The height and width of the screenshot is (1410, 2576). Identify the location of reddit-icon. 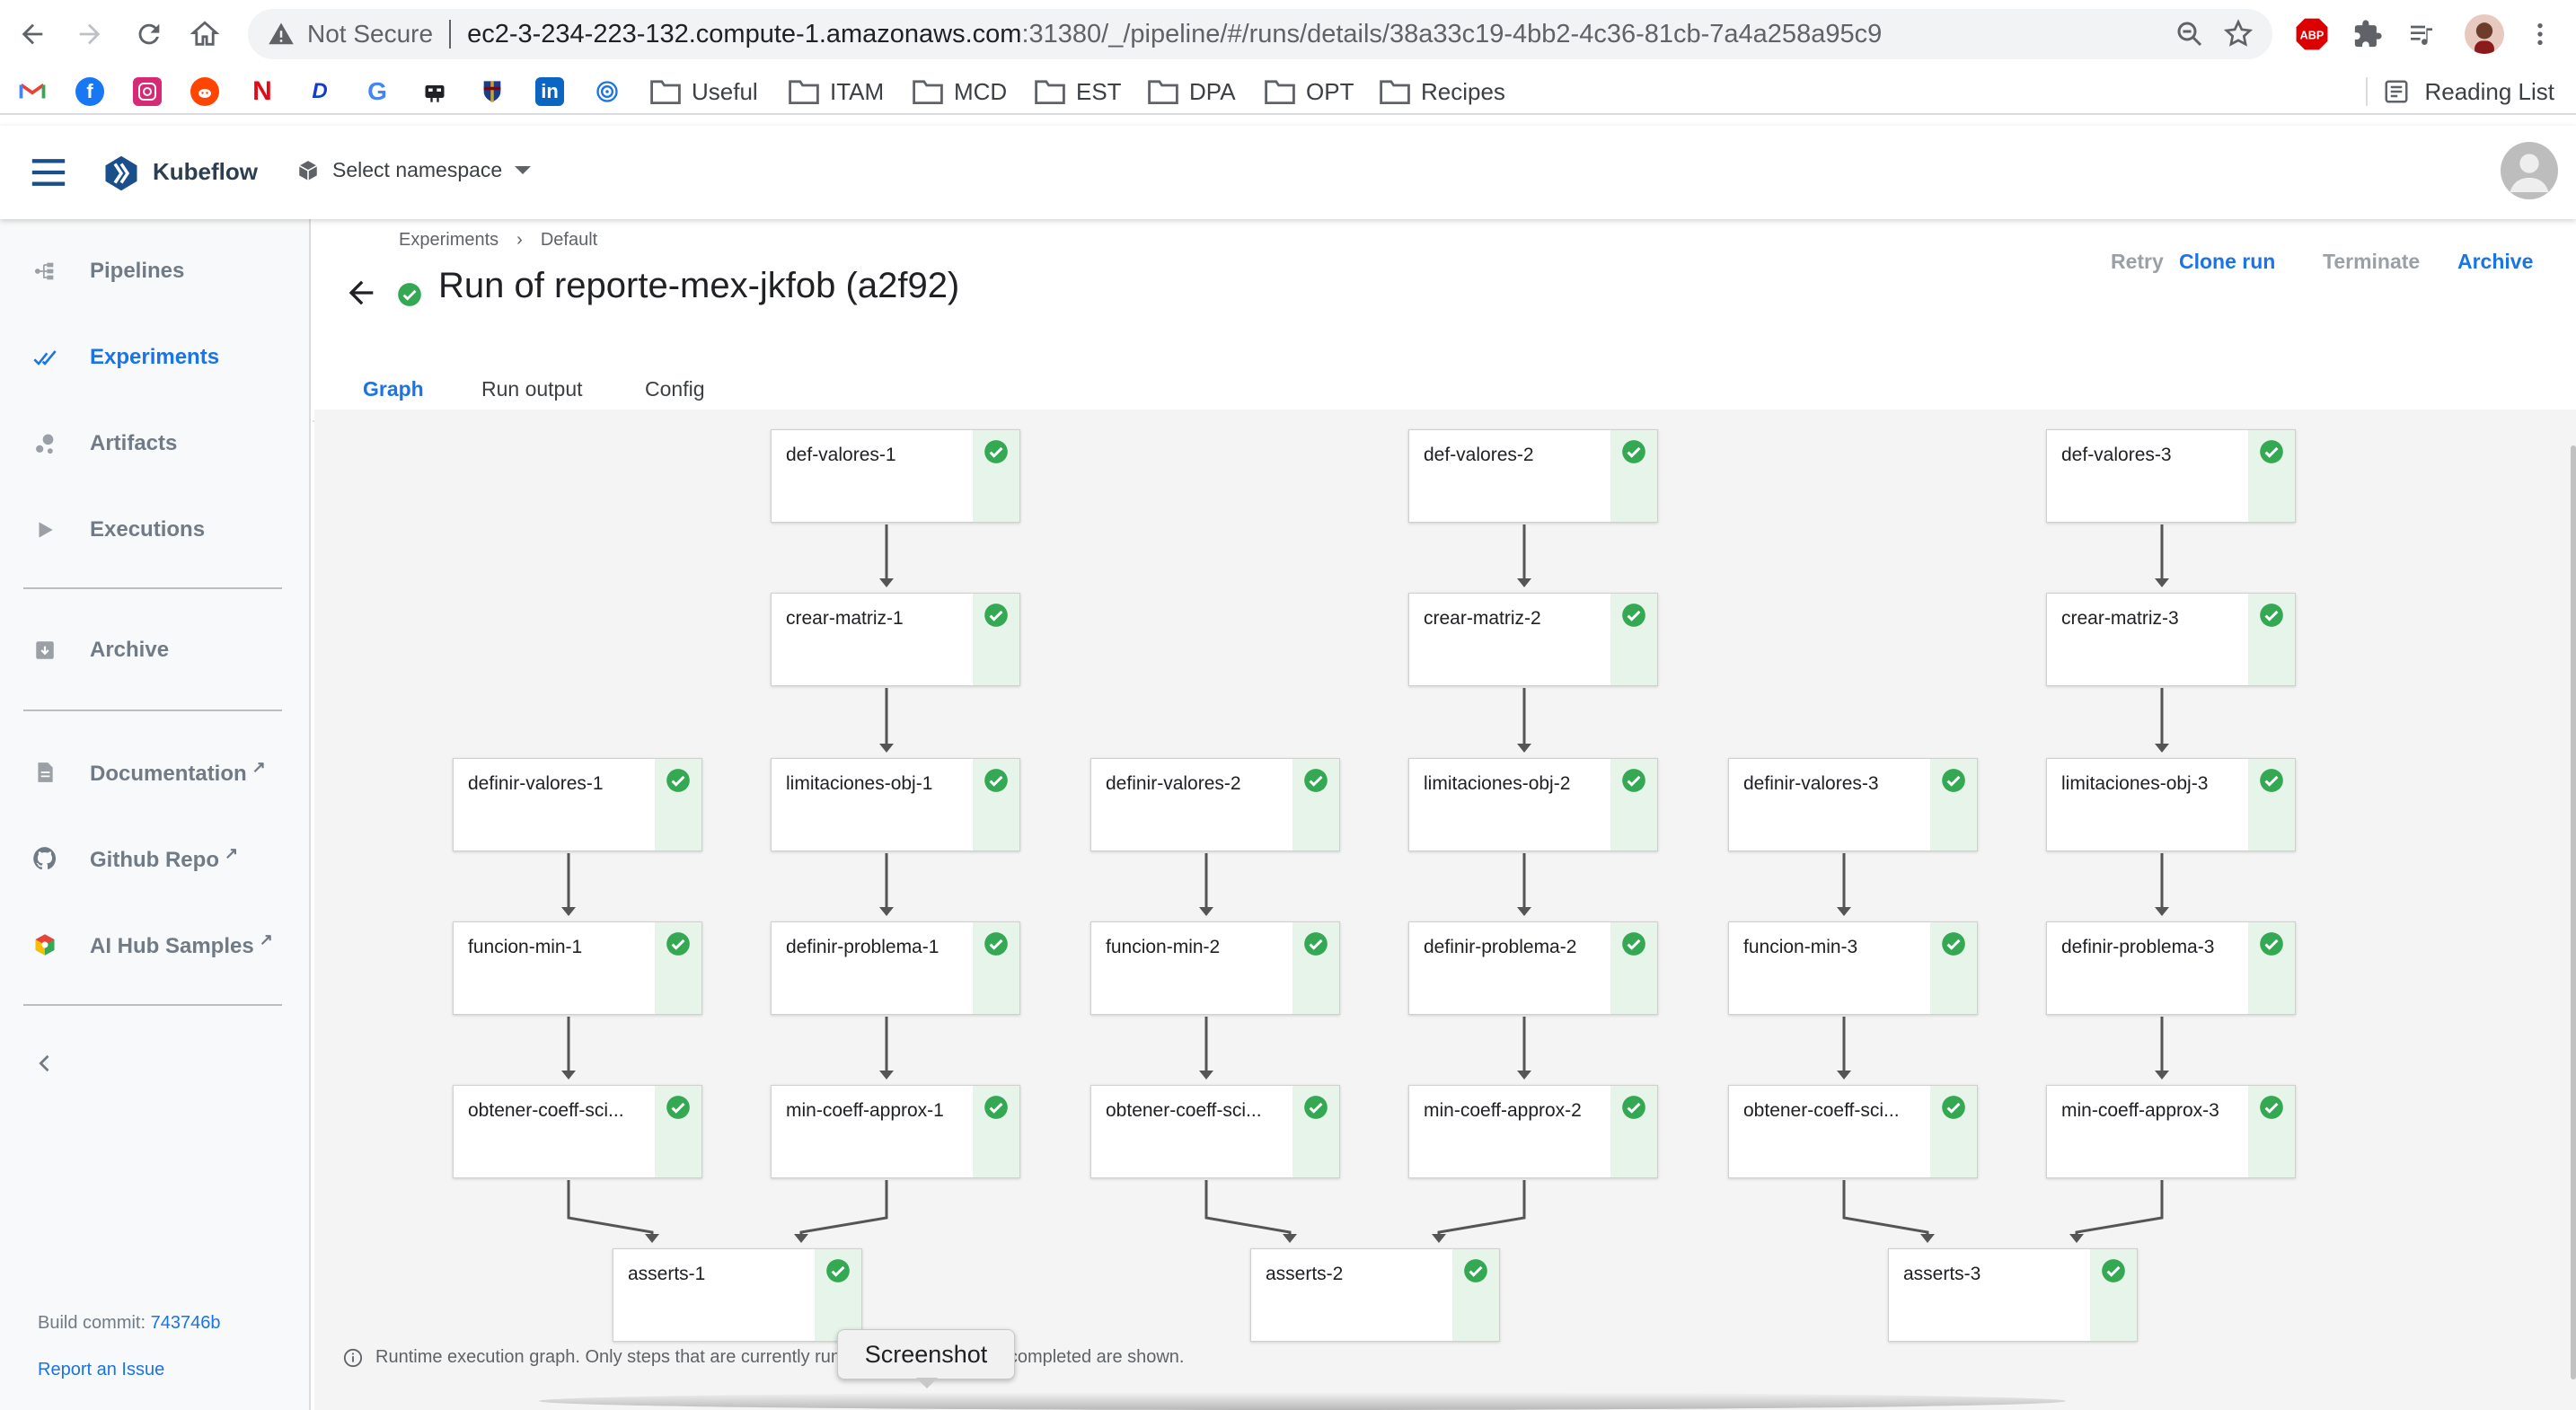
(204, 91).